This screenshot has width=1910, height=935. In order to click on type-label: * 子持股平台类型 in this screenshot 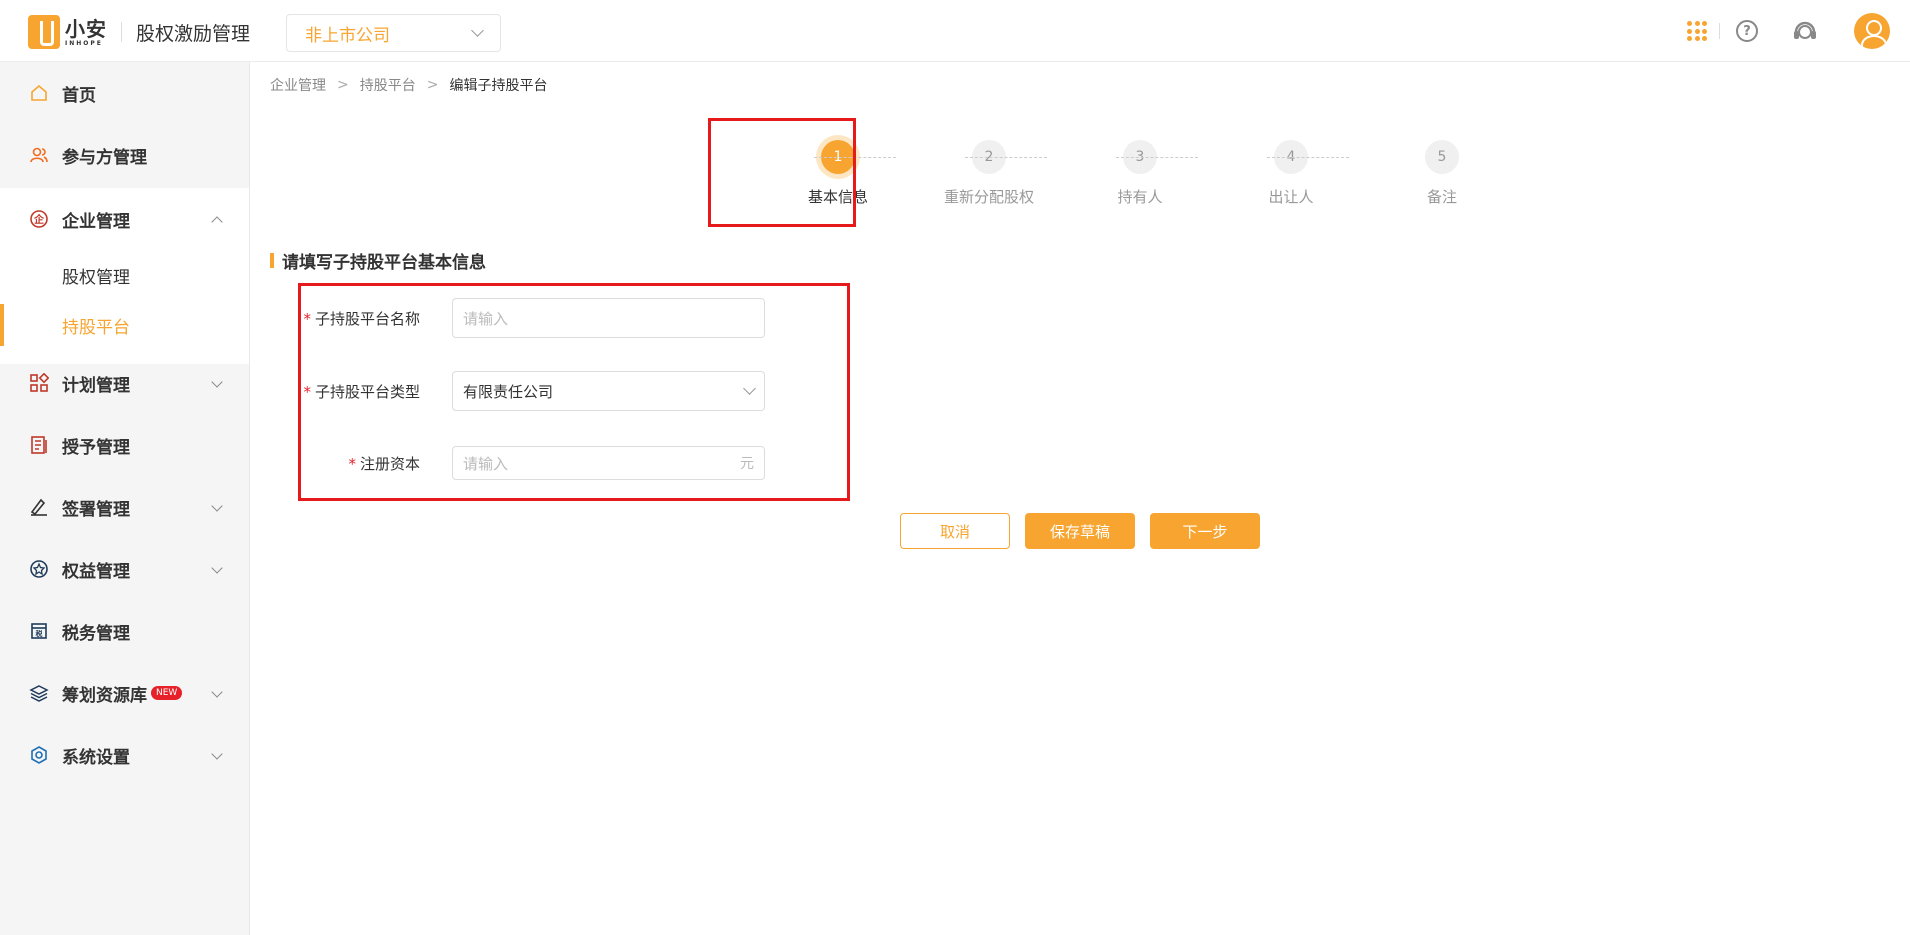, I will do `click(376, 391)`.